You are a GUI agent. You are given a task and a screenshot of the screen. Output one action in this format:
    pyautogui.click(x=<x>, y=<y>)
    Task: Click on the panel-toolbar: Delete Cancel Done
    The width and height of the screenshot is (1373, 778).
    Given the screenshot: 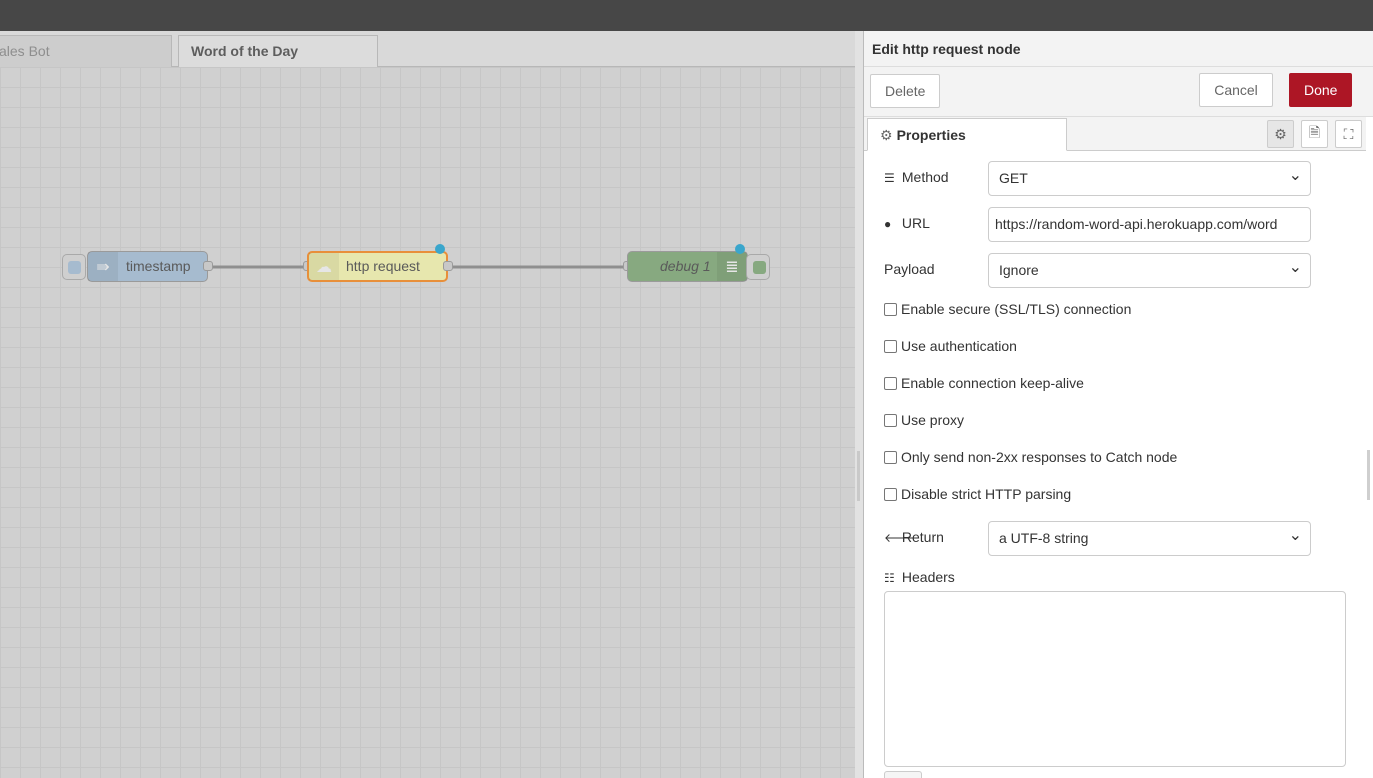 What is the action you would take?
    pyautogui.click(x=1118, y=92)
    